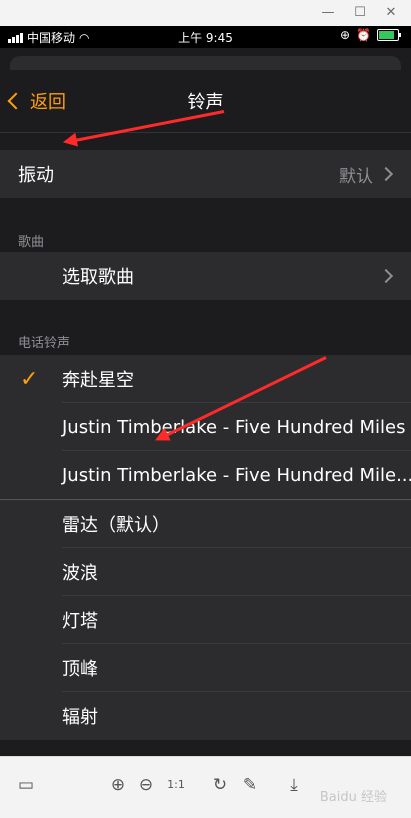 The width and height of the screenshot is (411, 818). Describe the element at coordinates (294, 785) in the screenshot. I see `download-icon: ⤓` at that location.